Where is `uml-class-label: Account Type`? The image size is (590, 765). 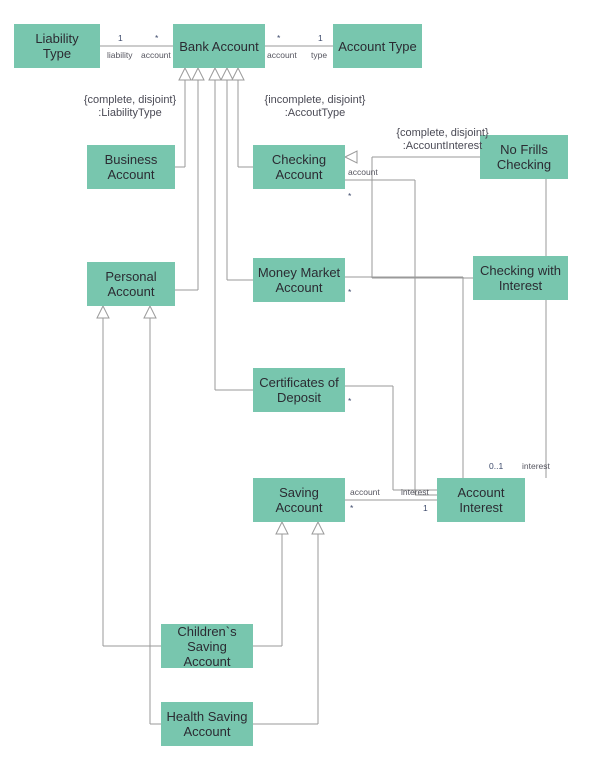 uml-class-label: Account Type is located at coordinates (377, 46).